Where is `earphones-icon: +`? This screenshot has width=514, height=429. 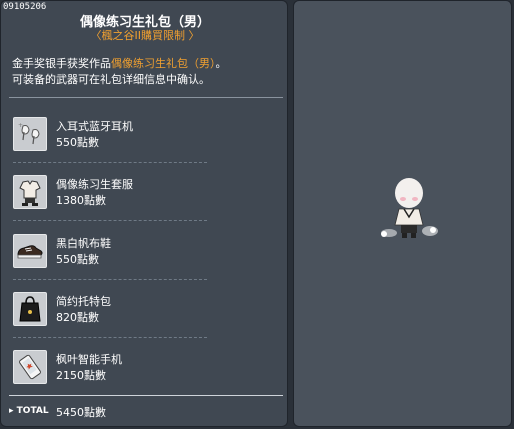 earphones-icon: + is located at coordinates (30, 134).